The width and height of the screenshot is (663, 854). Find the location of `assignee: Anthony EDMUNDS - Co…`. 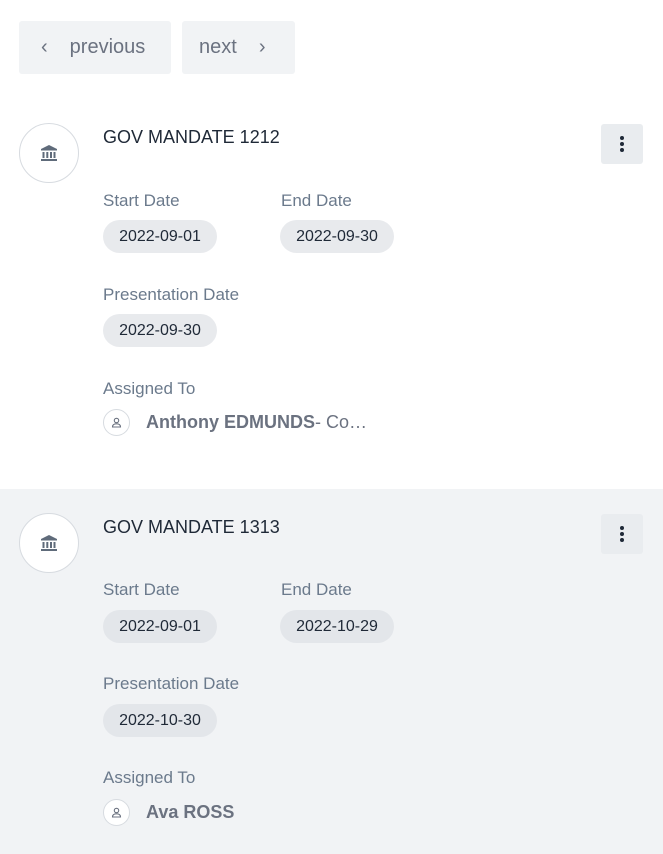

assignee: Anthony EDMUNDS - Co… is located at coordinates (235, 422).